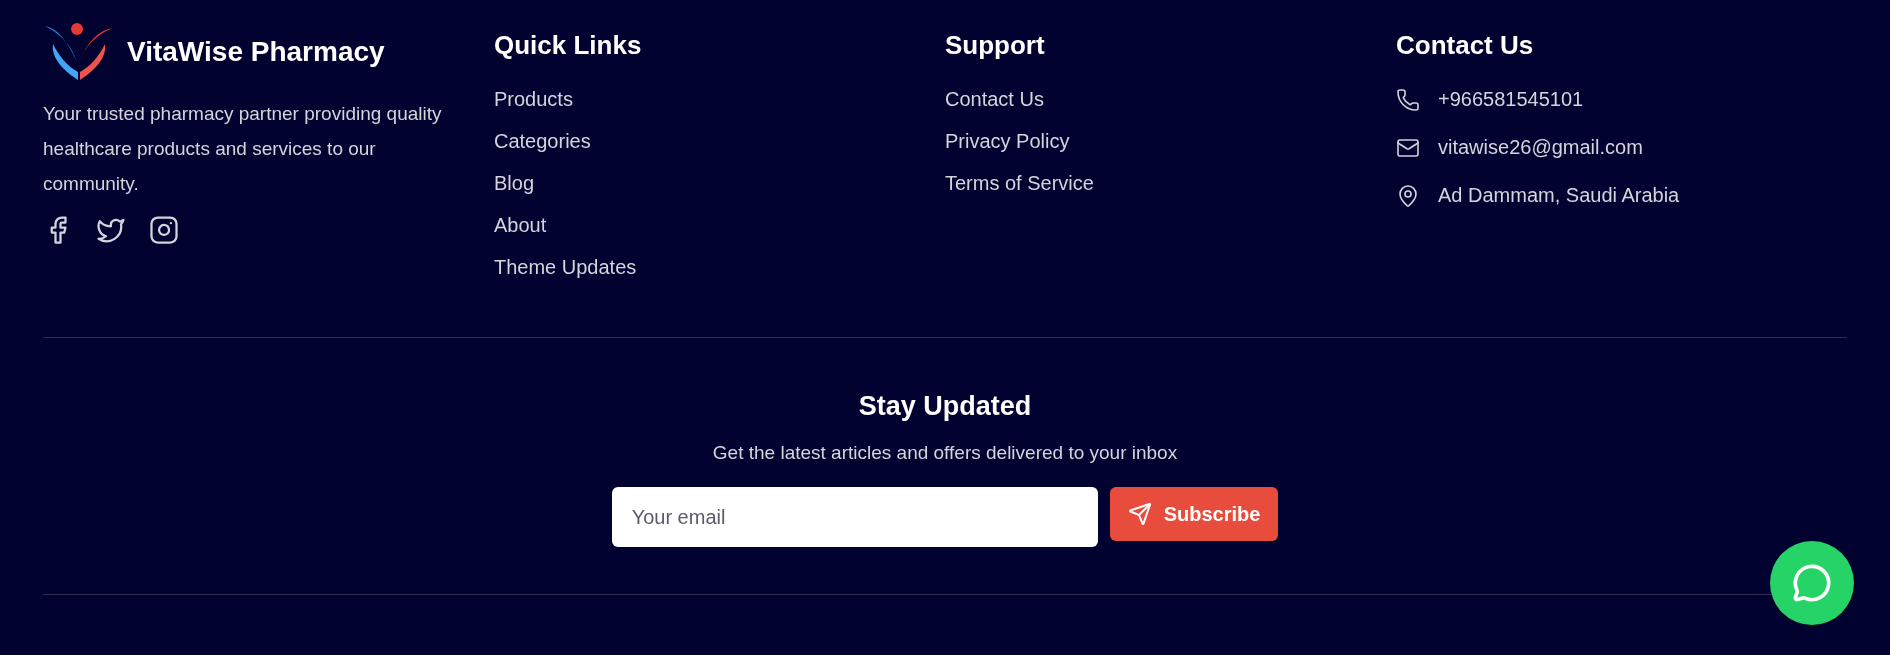 This screenshot has height=655, width=1890. What do you see at coordinates (1559, 195) in the screenshot?
I see `contact-text: Ad Dammam, Saudi Arabia` at bounding box center [1559, 195].